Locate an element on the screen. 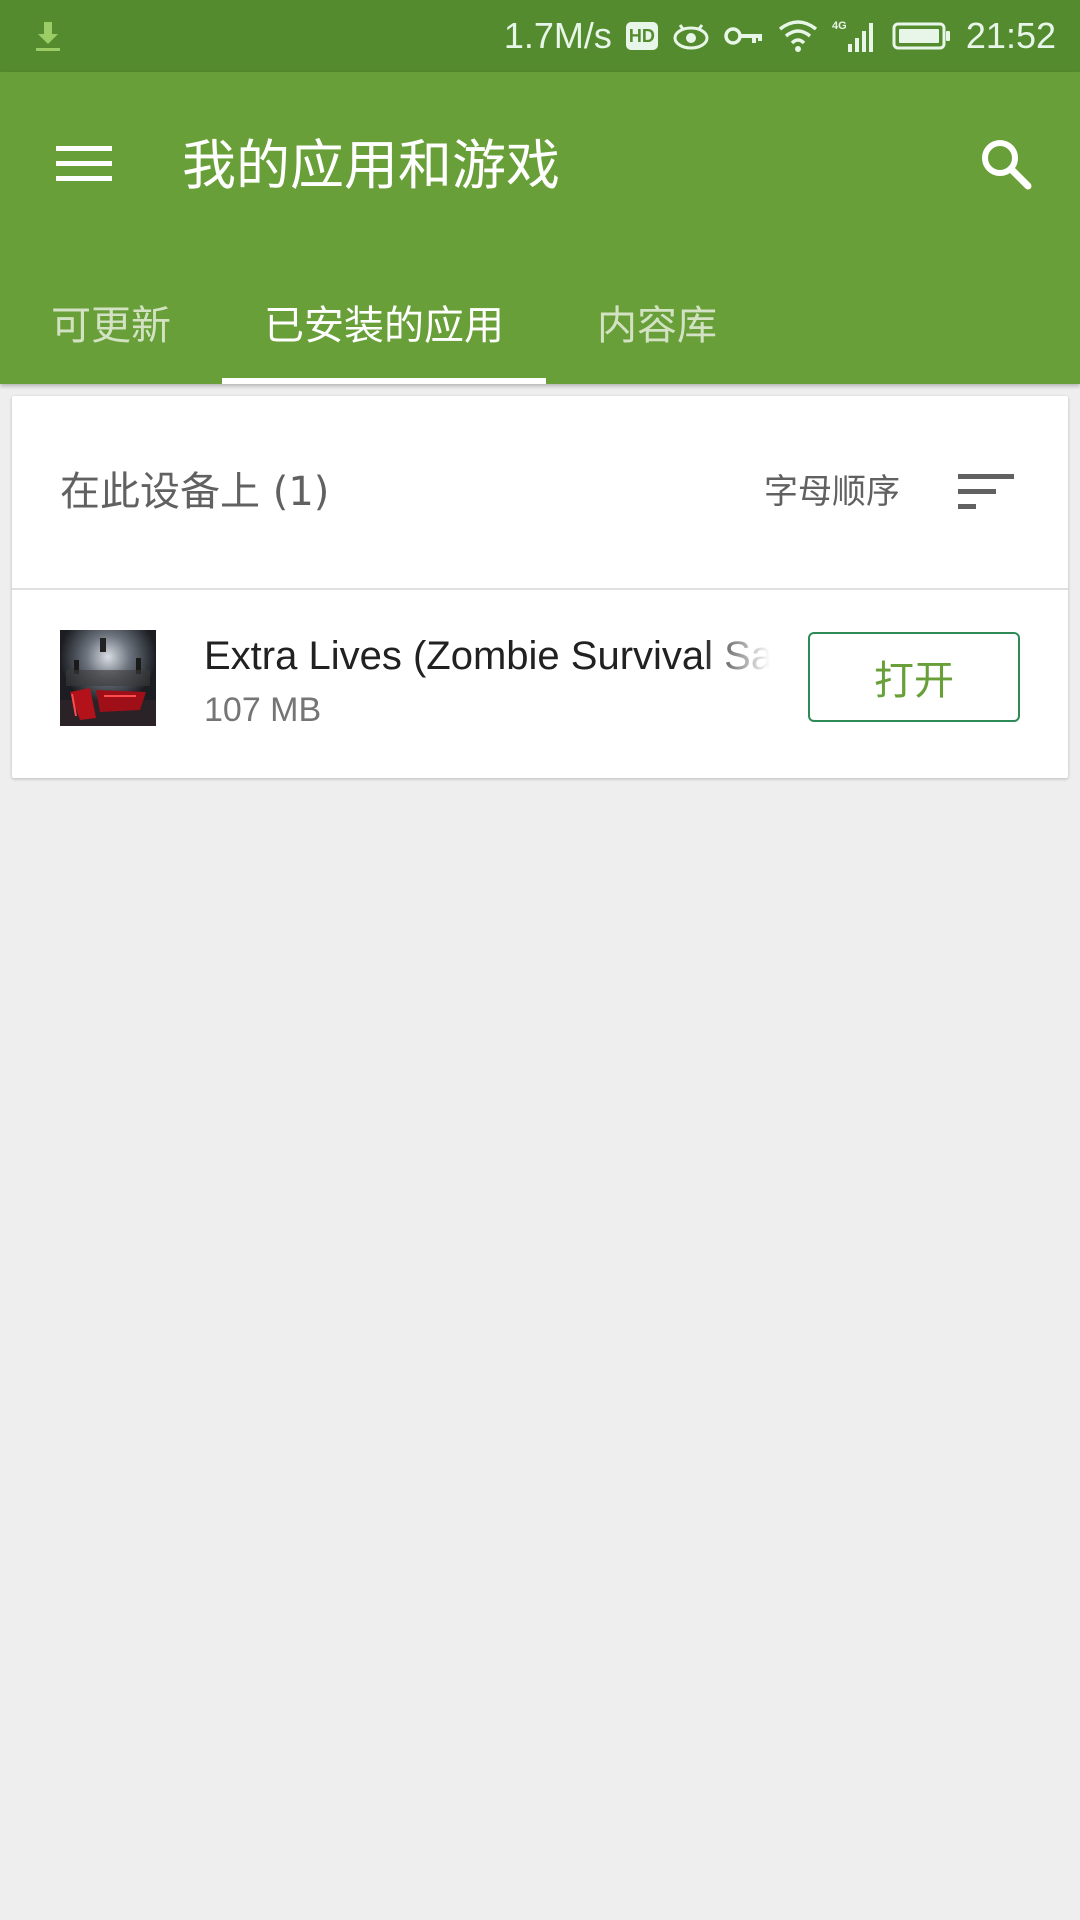 This screenshot has width=1080, height=1920. open-button: 打开 is located at coordinates (914, 677).